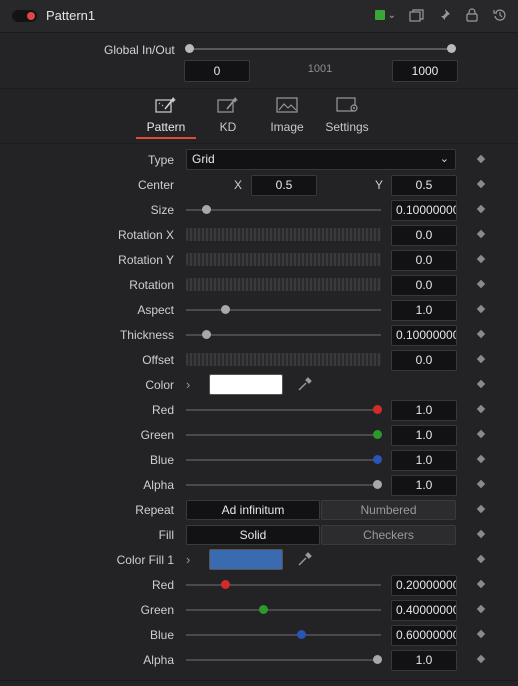 This screenshot has height=686, width=518. Describe the element at coordinates (283, 359) in the screenshot. I see `offset-thumbwheel` at that location.